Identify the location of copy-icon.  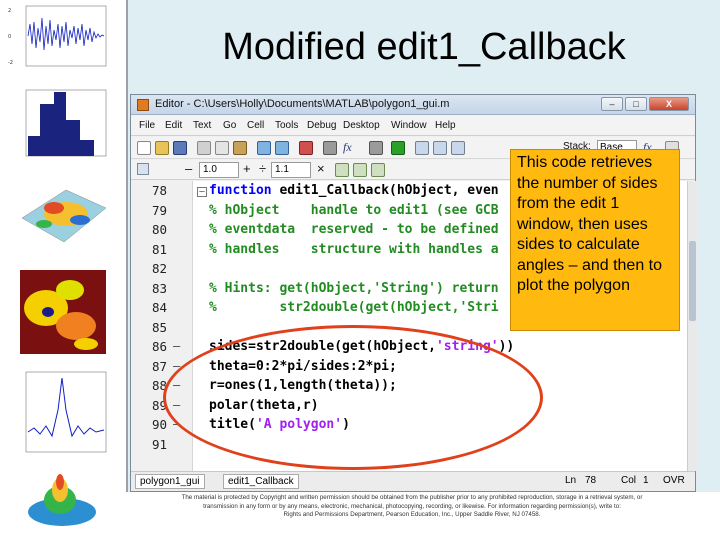
(222, 148).